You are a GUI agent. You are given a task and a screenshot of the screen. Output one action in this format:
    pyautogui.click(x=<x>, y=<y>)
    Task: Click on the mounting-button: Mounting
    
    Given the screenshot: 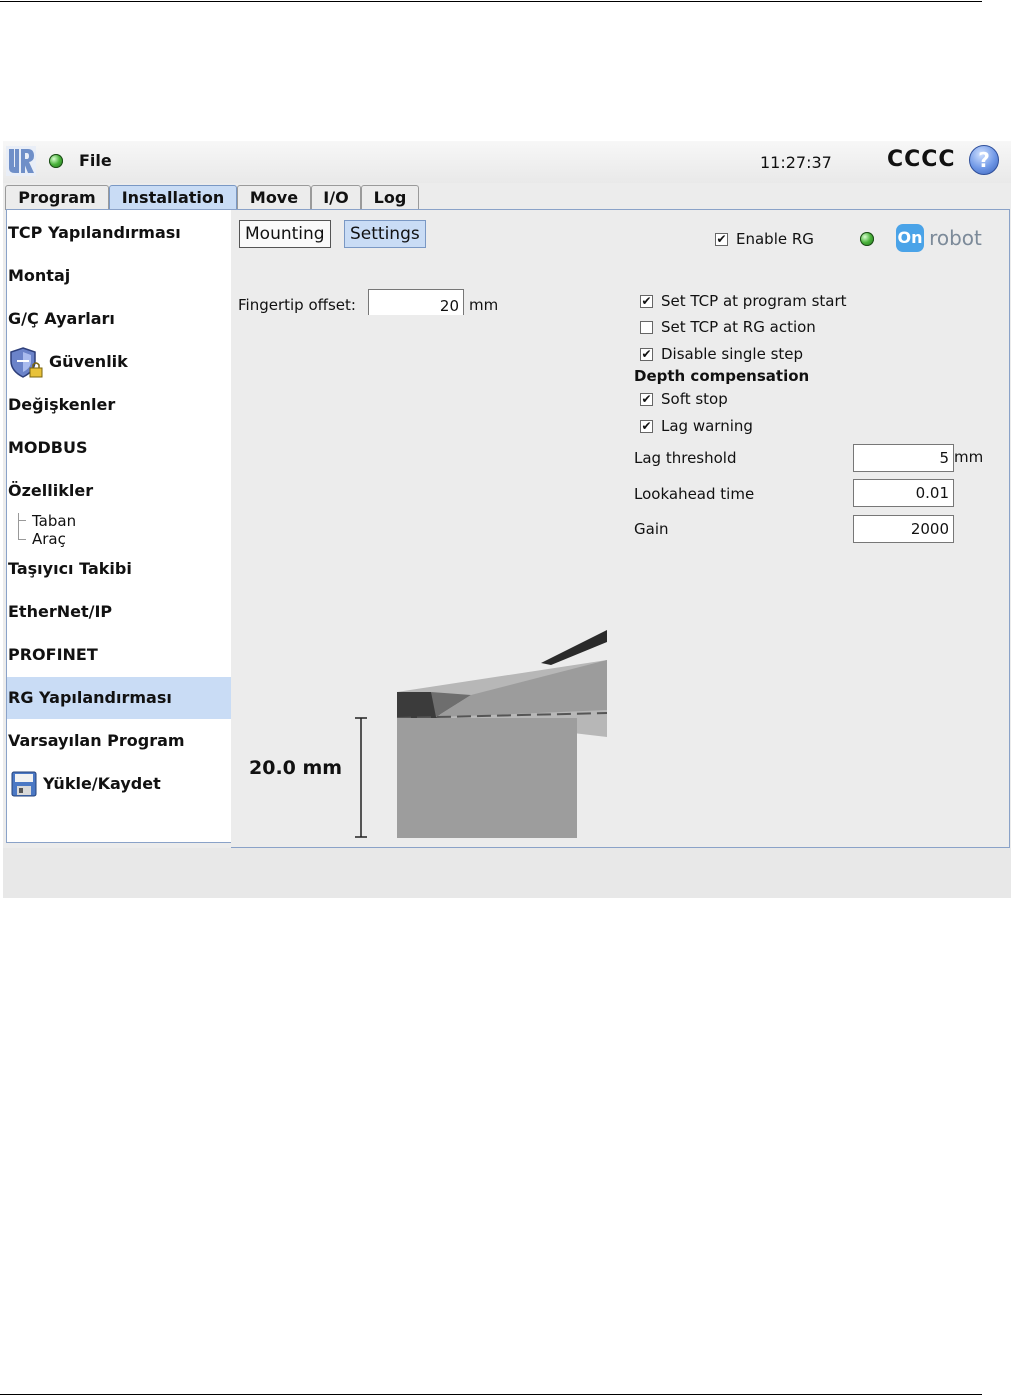 What is the action you would take?
    pyautogui.click(x=285, y=234)
    